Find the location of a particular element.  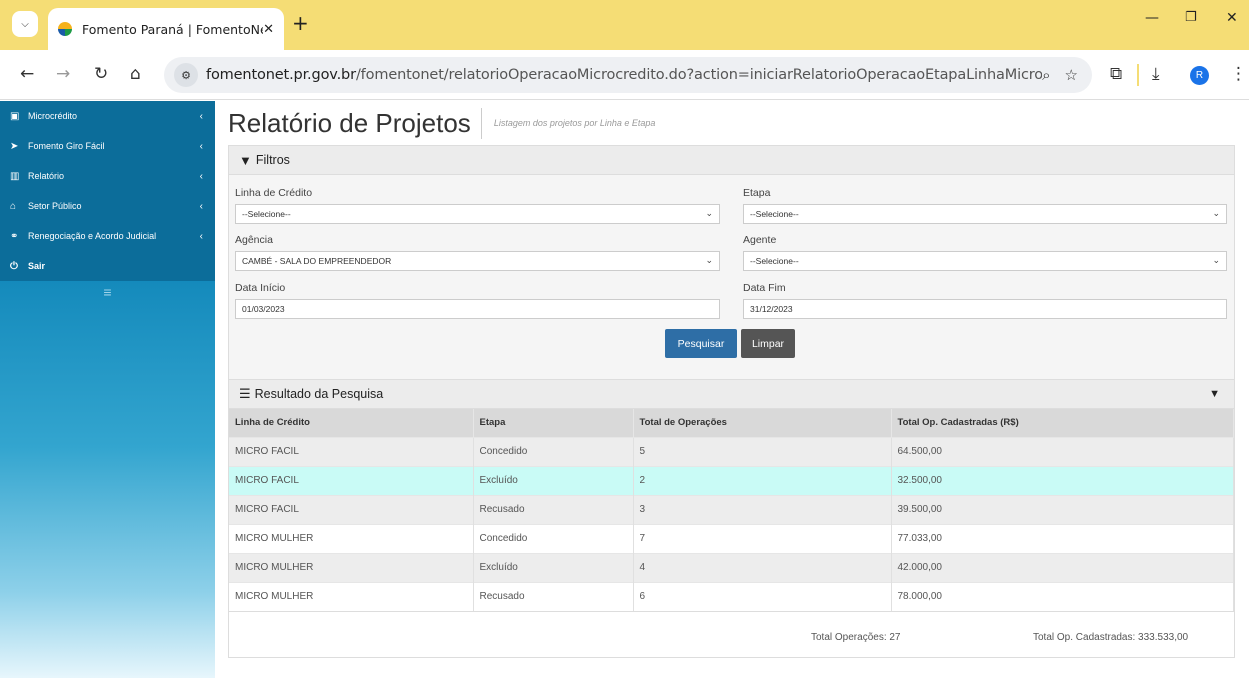

sidebar-item-renegociacao: ⚭ Renegociação e Acordo Judicial ‹ is located at coordinates (107, 236).